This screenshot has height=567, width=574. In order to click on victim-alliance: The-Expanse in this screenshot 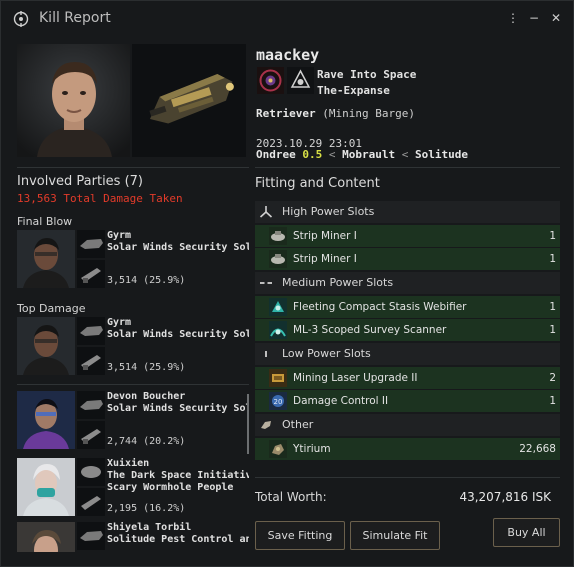, I will do `click(353, 90)`.